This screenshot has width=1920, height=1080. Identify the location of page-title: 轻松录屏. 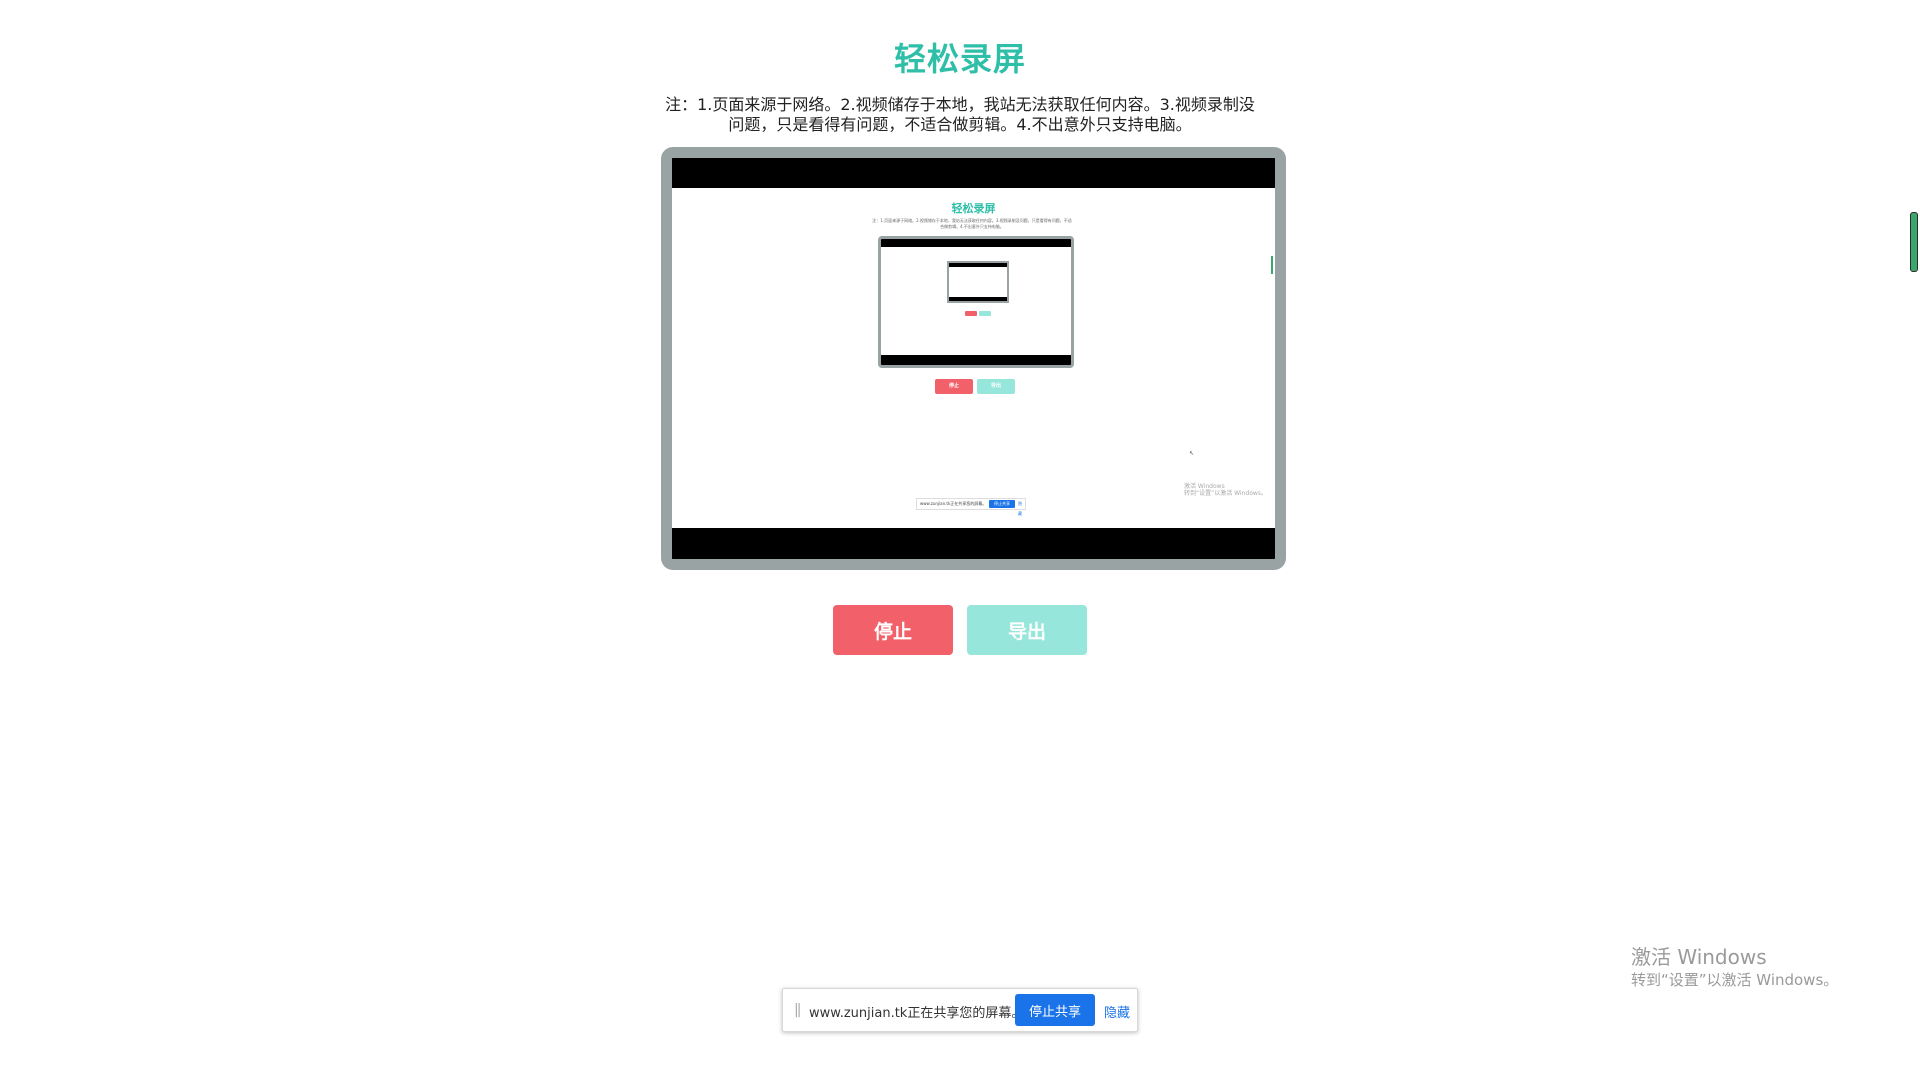
(959, 59).